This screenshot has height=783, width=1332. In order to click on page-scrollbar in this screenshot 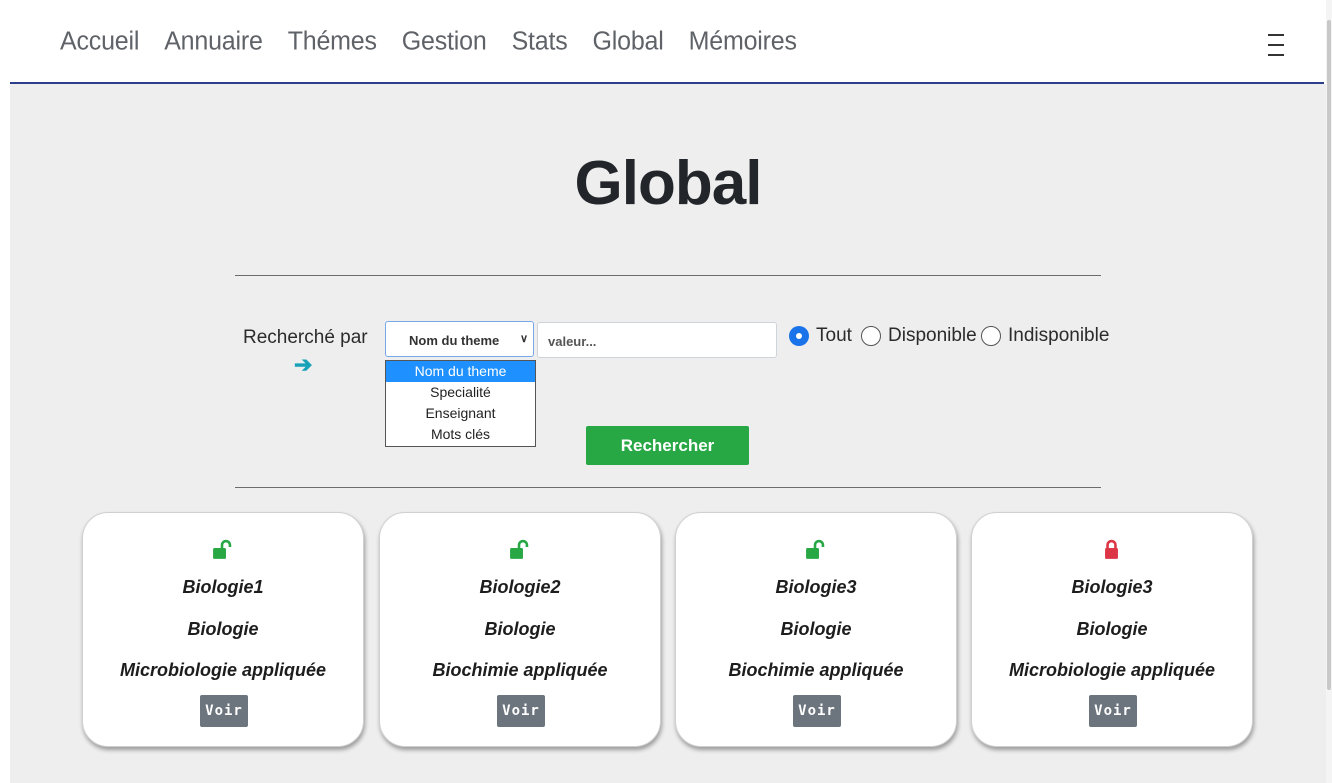, I will do `click(1329, 391)`.